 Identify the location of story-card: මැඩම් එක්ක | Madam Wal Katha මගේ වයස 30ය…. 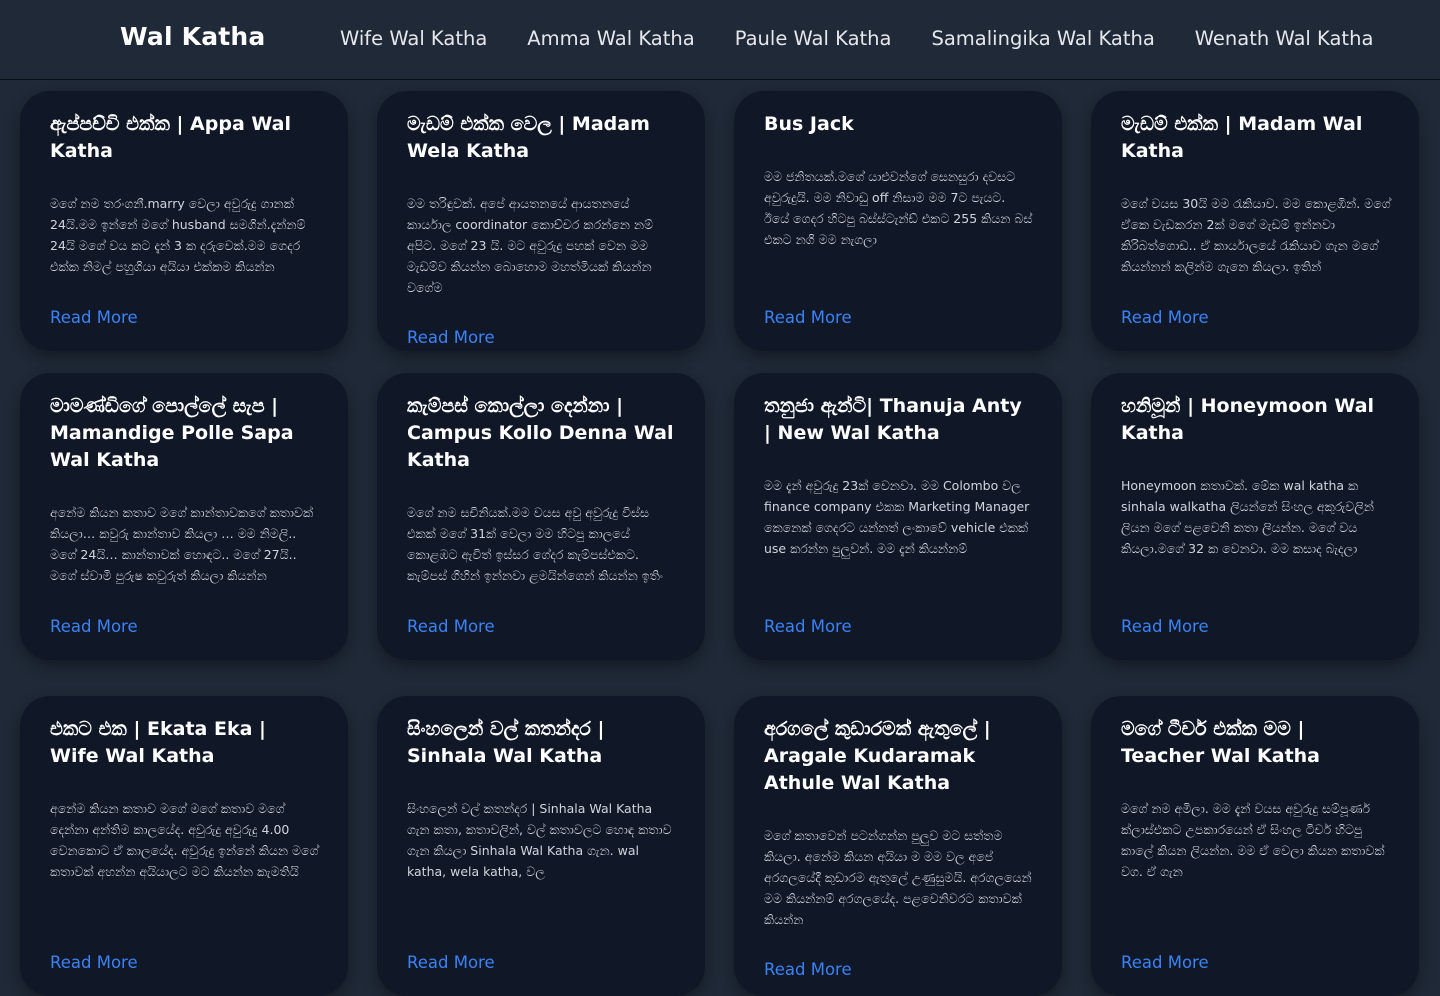
(1255, 221).